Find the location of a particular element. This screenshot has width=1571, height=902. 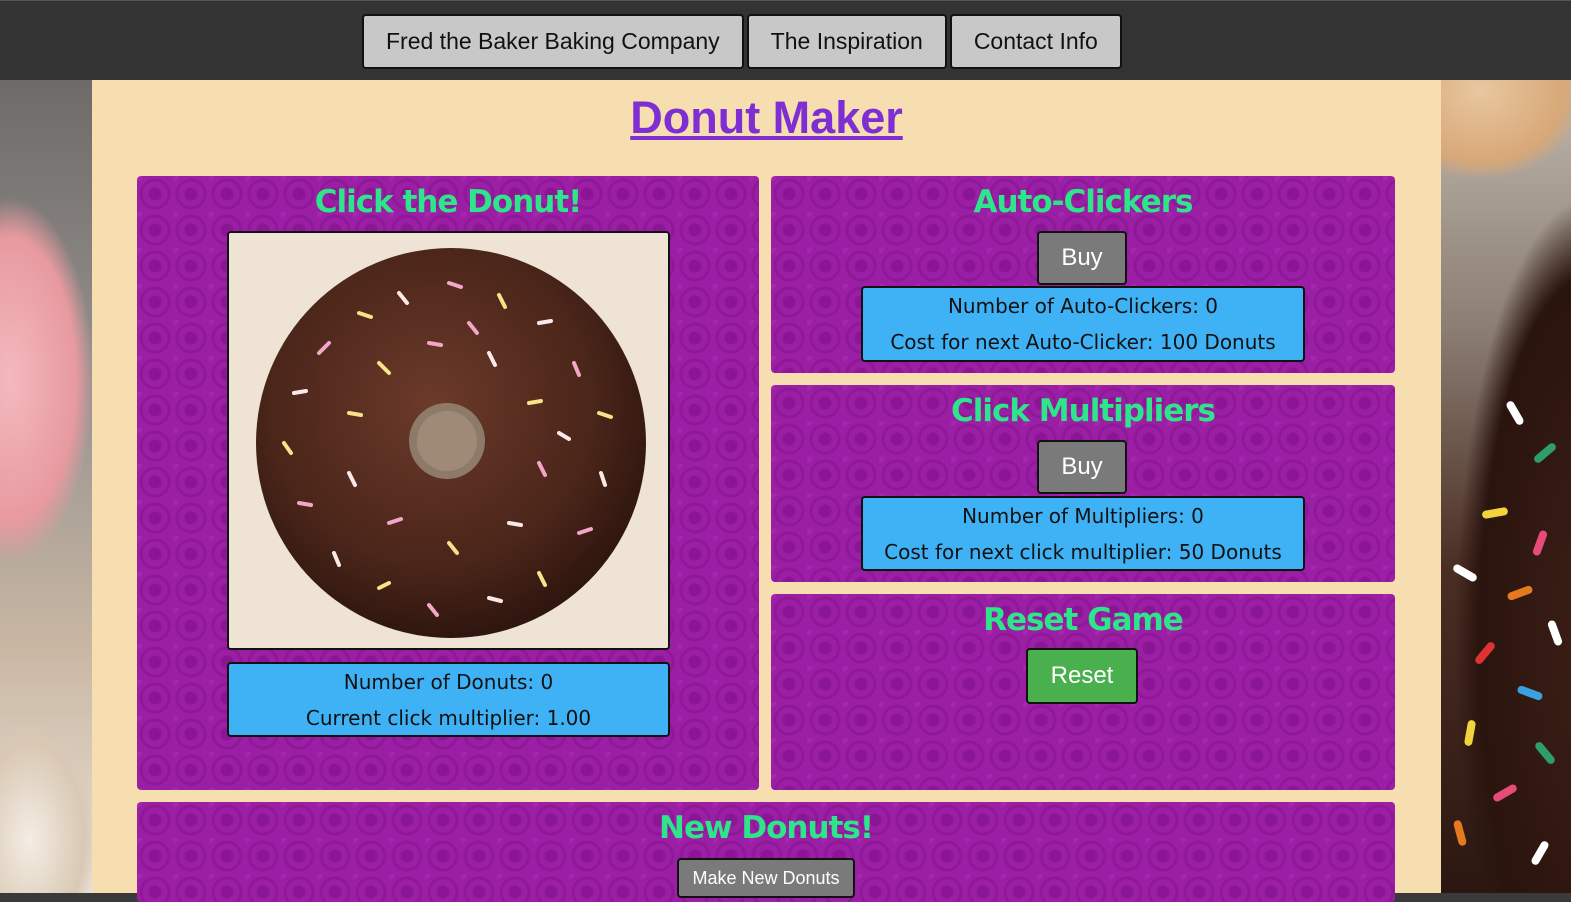

nav-button-inspiration: The Inspiration is located at coordinates (846, 41).